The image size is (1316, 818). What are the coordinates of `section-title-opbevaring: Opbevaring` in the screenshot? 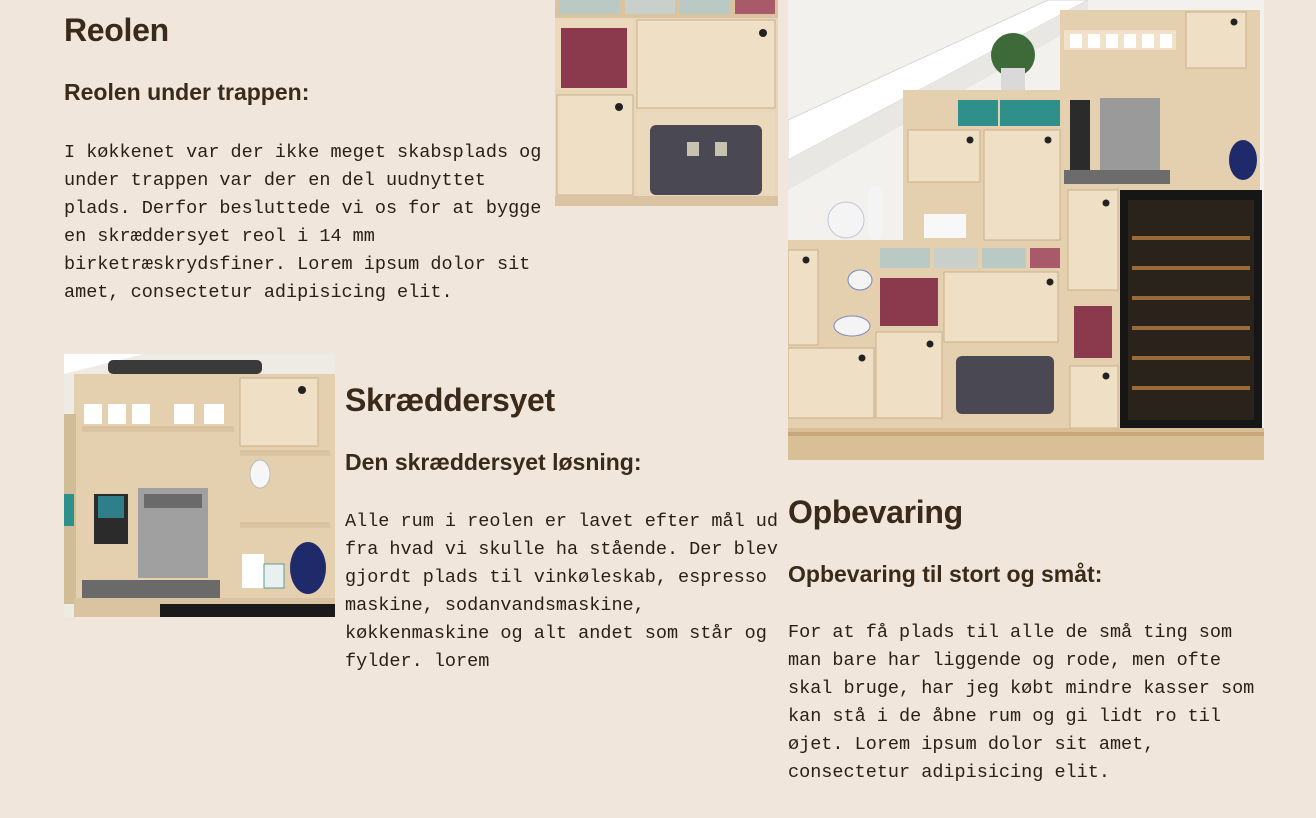 It's located at (875, 512).